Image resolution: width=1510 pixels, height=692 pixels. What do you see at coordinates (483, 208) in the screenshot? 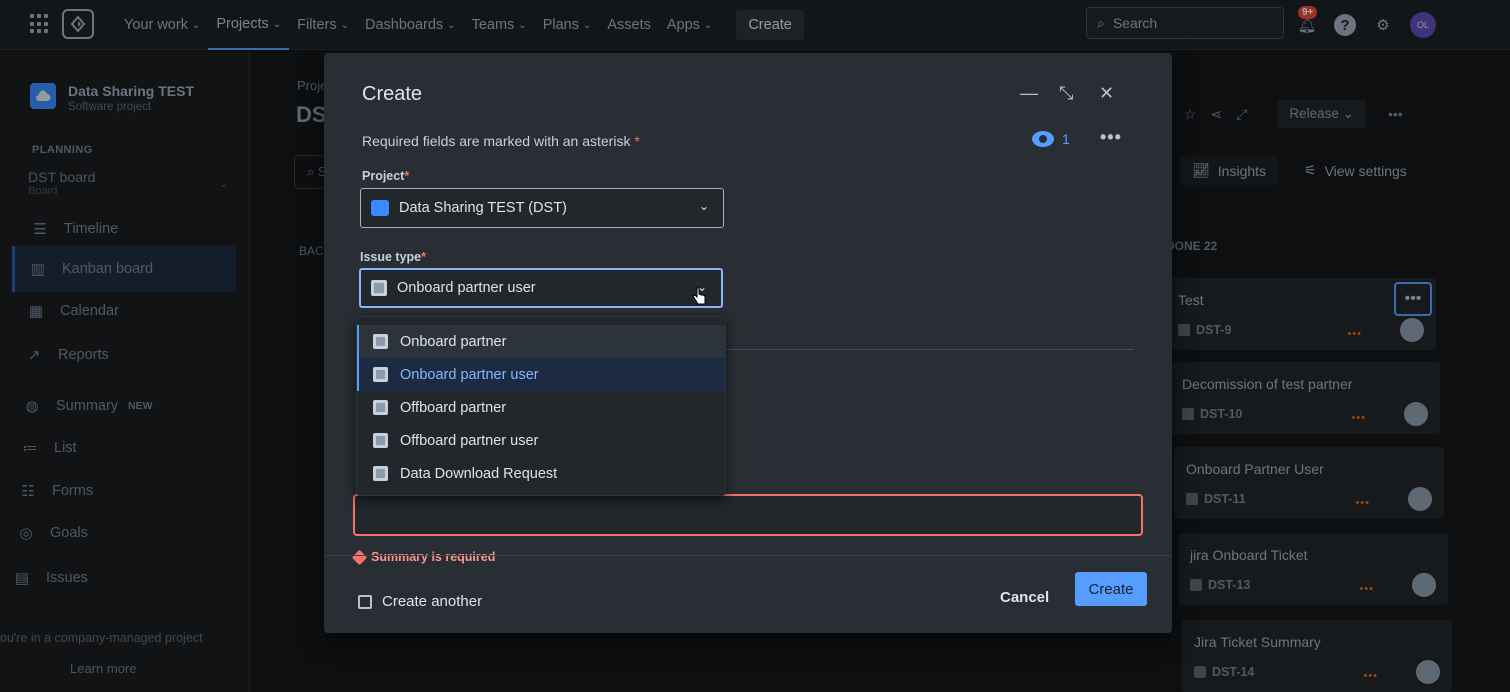
I see `project-select-value: Data Sharing TEST (DST)` at bounding box center [483, 208].